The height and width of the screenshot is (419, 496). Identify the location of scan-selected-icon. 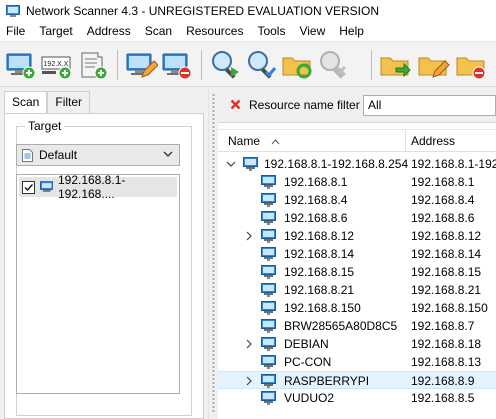
(261, 65).